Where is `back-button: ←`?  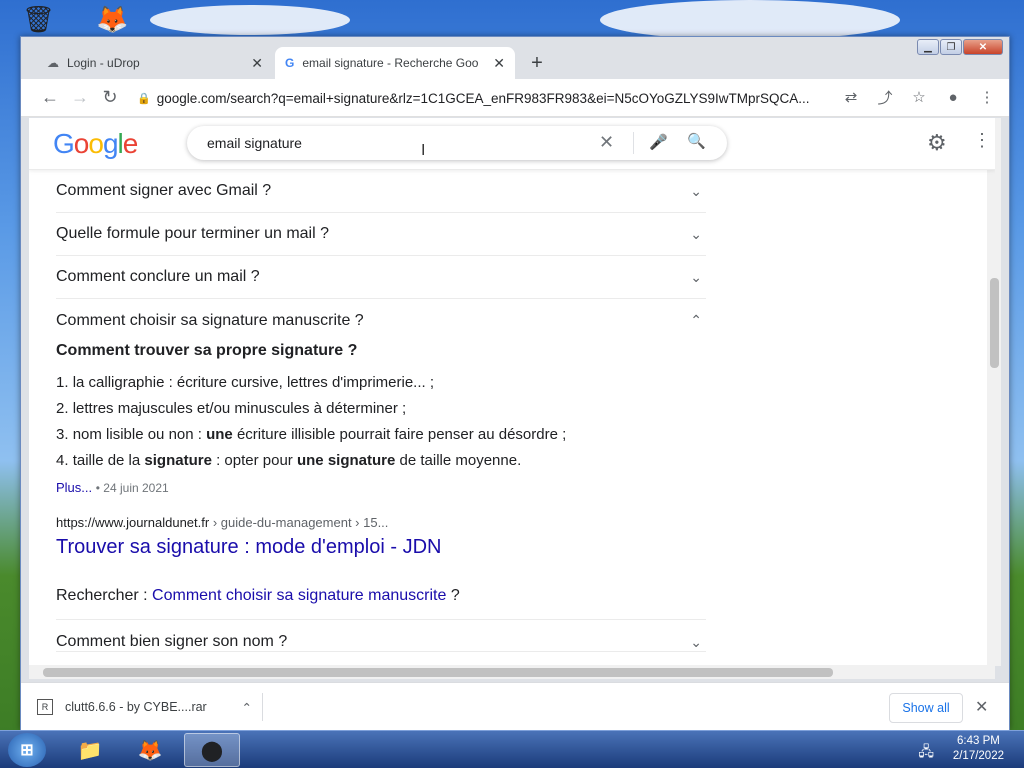
back-button: ← is located at coordinates (50, 98).